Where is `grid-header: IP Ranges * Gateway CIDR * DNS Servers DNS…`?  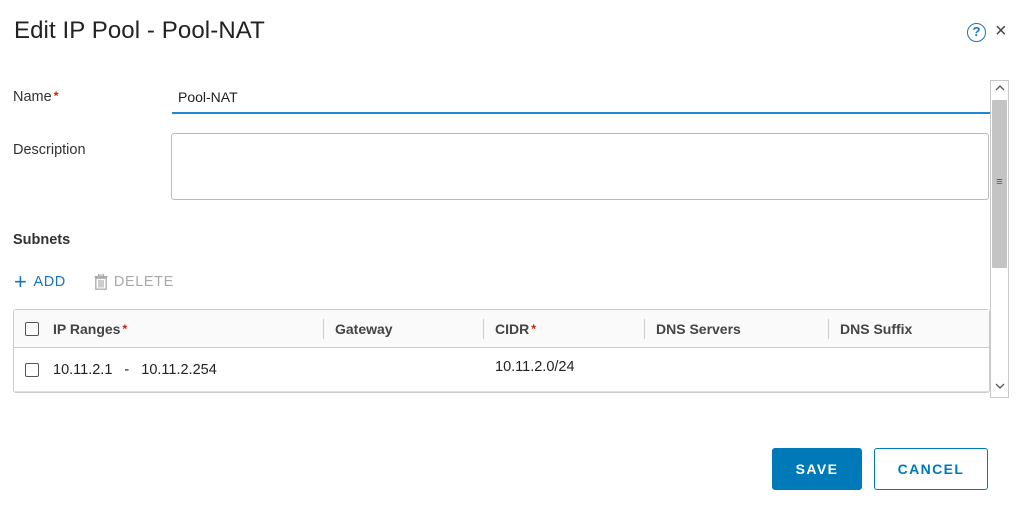 grid-header: IP Ranges * Gateway CIDR * DNS Servers DNS… is located at coordinates (501, 329).